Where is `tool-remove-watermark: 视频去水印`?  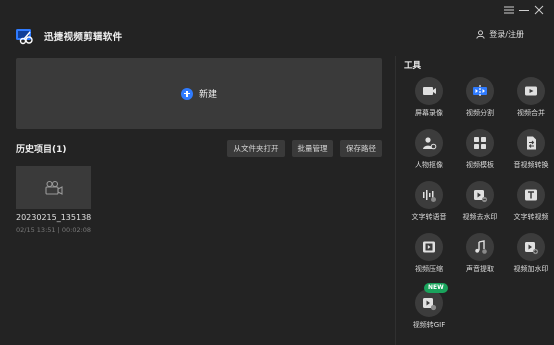 tool-remove-watermark: 视频去水印 is located at coordinates (480, 206).